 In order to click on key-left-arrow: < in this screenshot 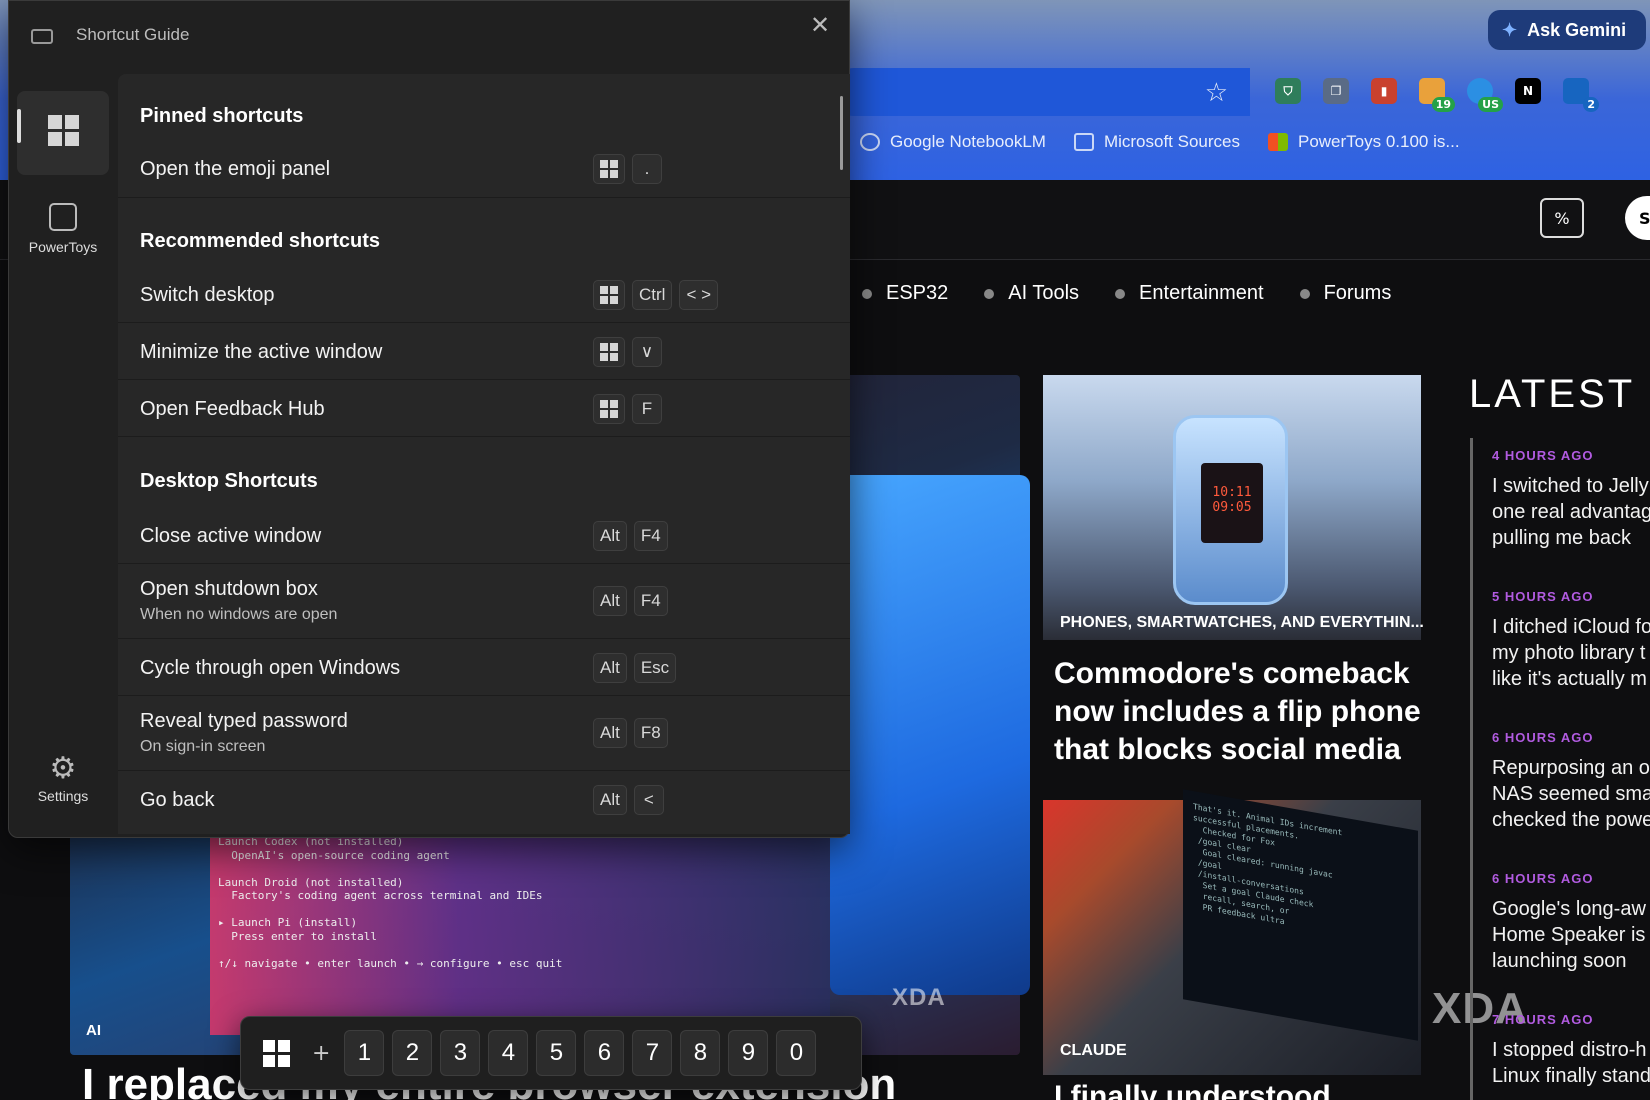, I will do `click(648, 800)`.